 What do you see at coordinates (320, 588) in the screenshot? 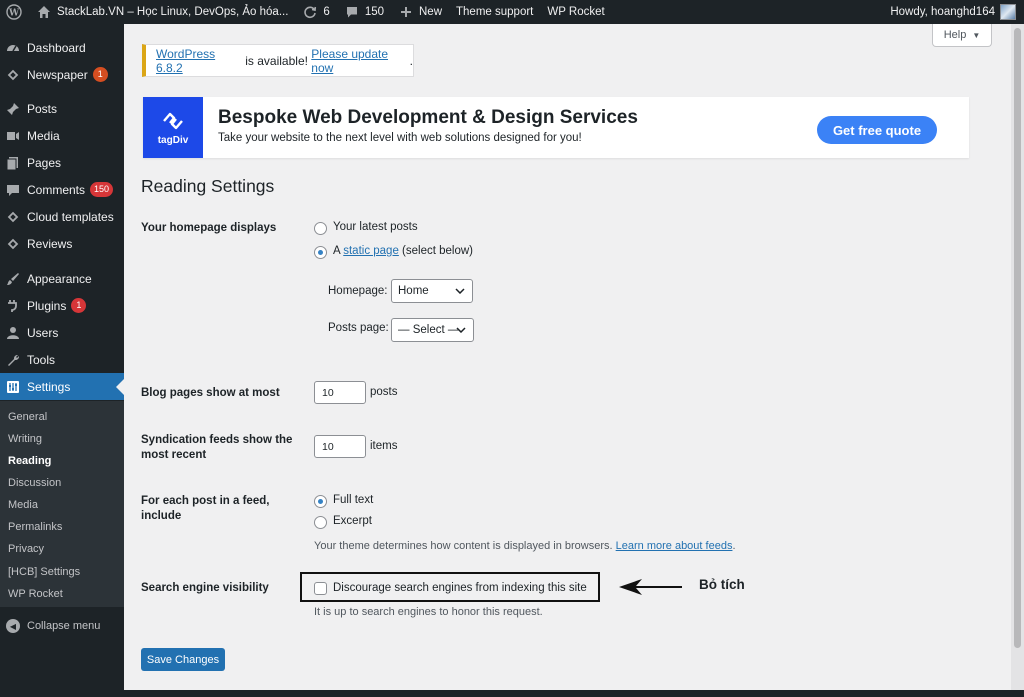
I see `discourage-search-checkbox` at bounding box center [320, 588].